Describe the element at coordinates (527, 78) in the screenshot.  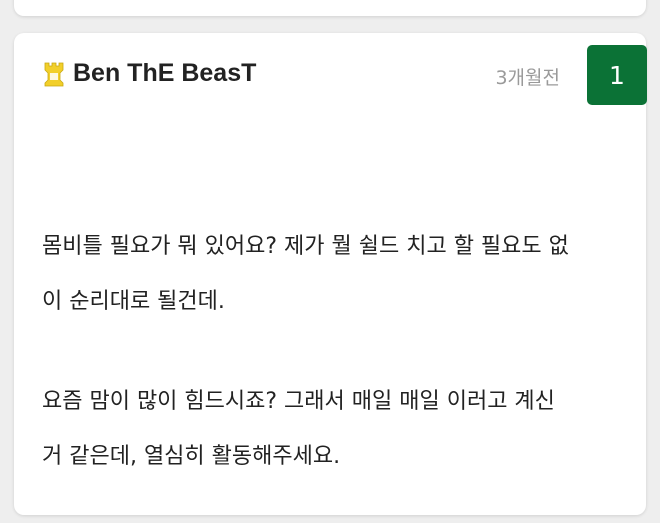
I see `comment-timestamp: 3개월전` at that location.